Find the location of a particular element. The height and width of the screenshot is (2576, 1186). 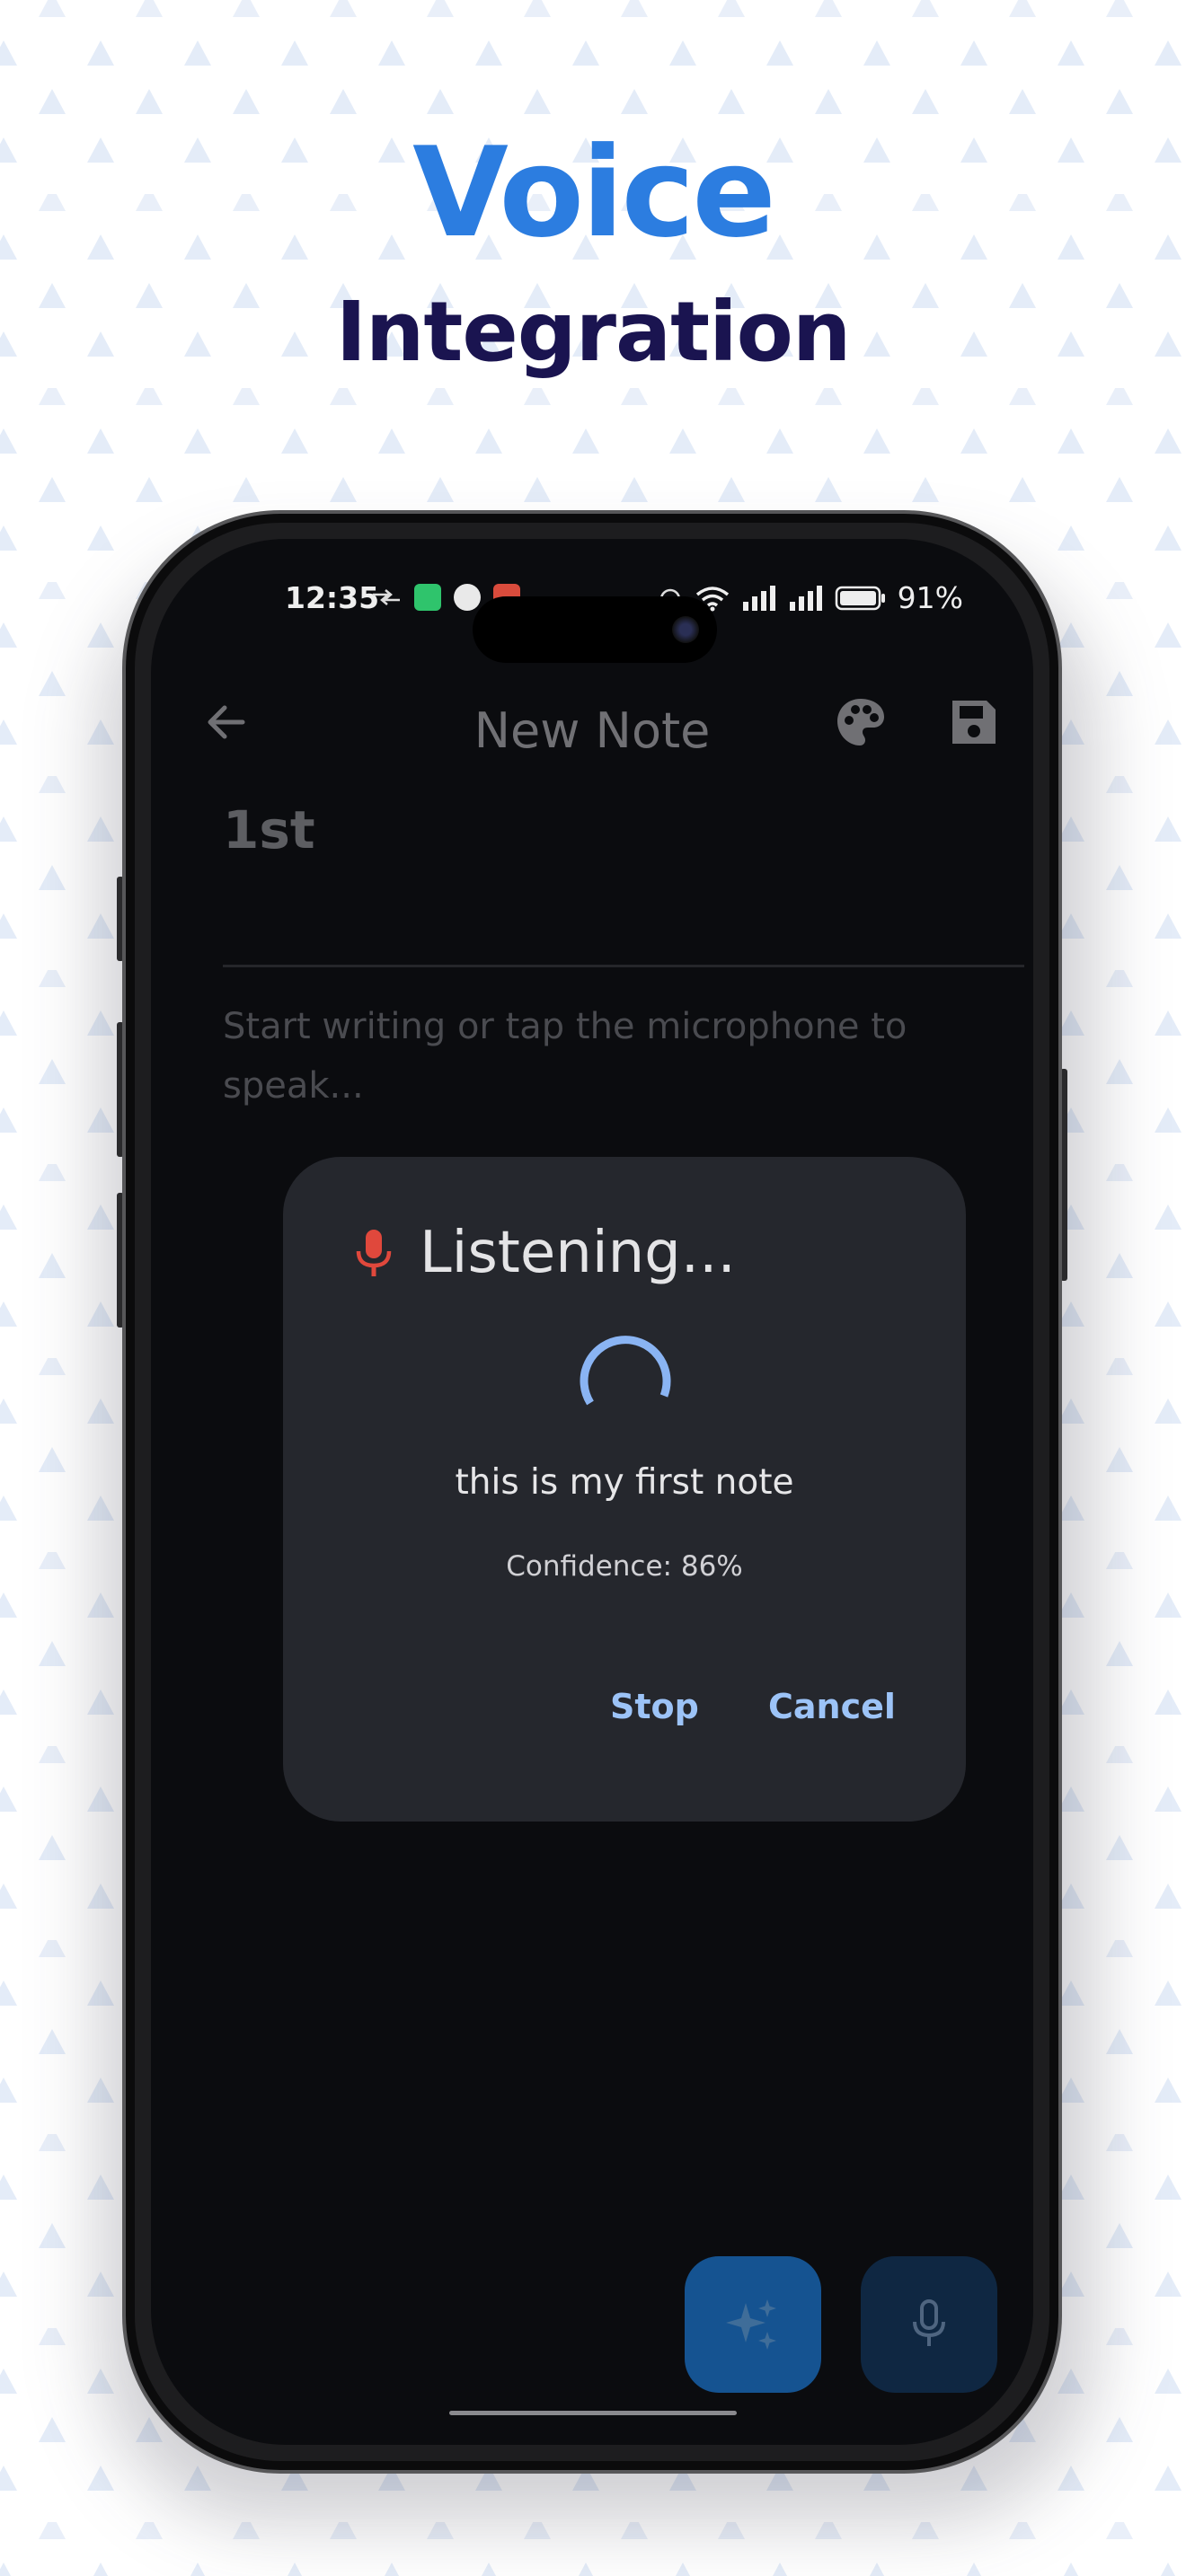

app-bar: New Note is located at coordinates (592, 718).